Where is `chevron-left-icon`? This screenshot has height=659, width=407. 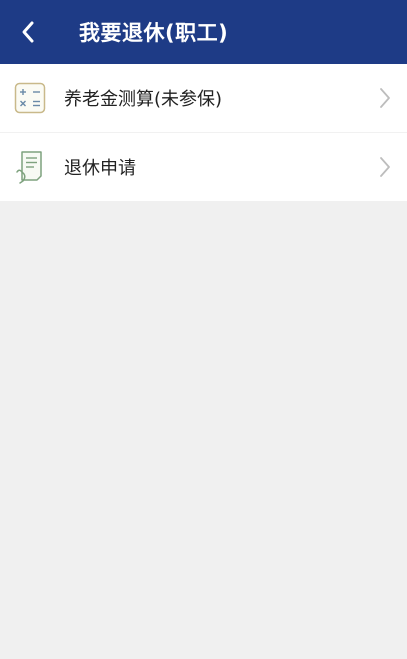
chevron-left-icon is located at coordinates (28, 32).